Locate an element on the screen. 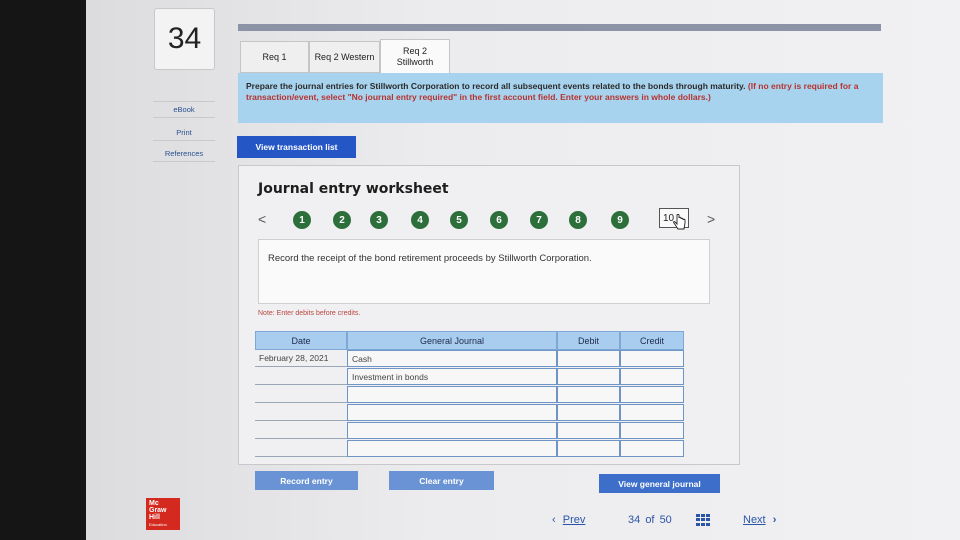 Image resolution: width=960 pixels, height=540 pixels. header-debit: Debit is located at coordinates (588, 340).